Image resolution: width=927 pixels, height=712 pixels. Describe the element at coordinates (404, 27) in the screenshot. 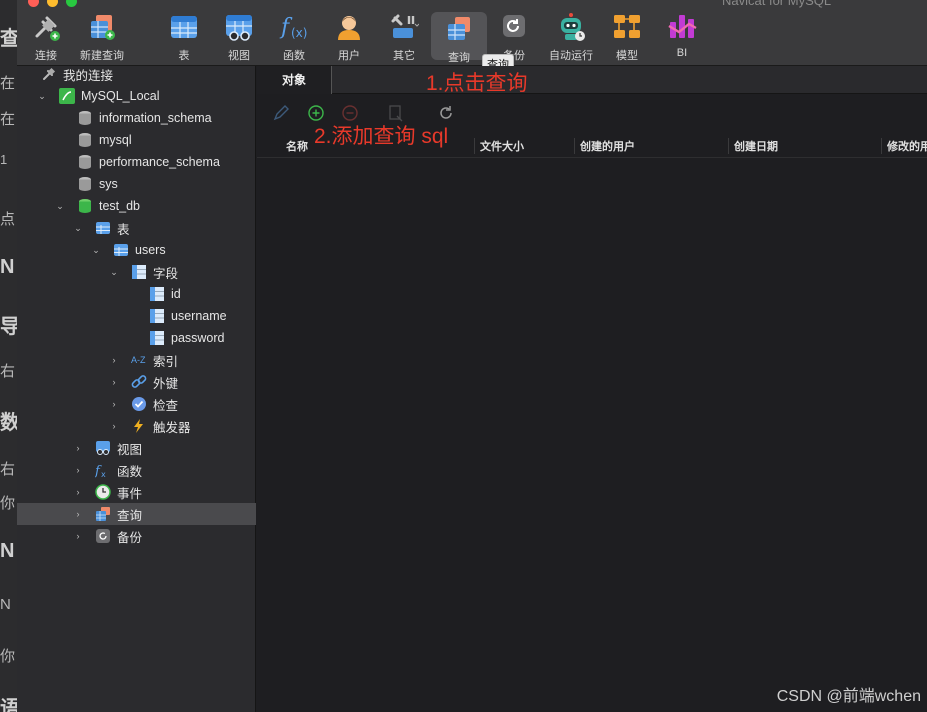

I see `tools-icon` at that location.